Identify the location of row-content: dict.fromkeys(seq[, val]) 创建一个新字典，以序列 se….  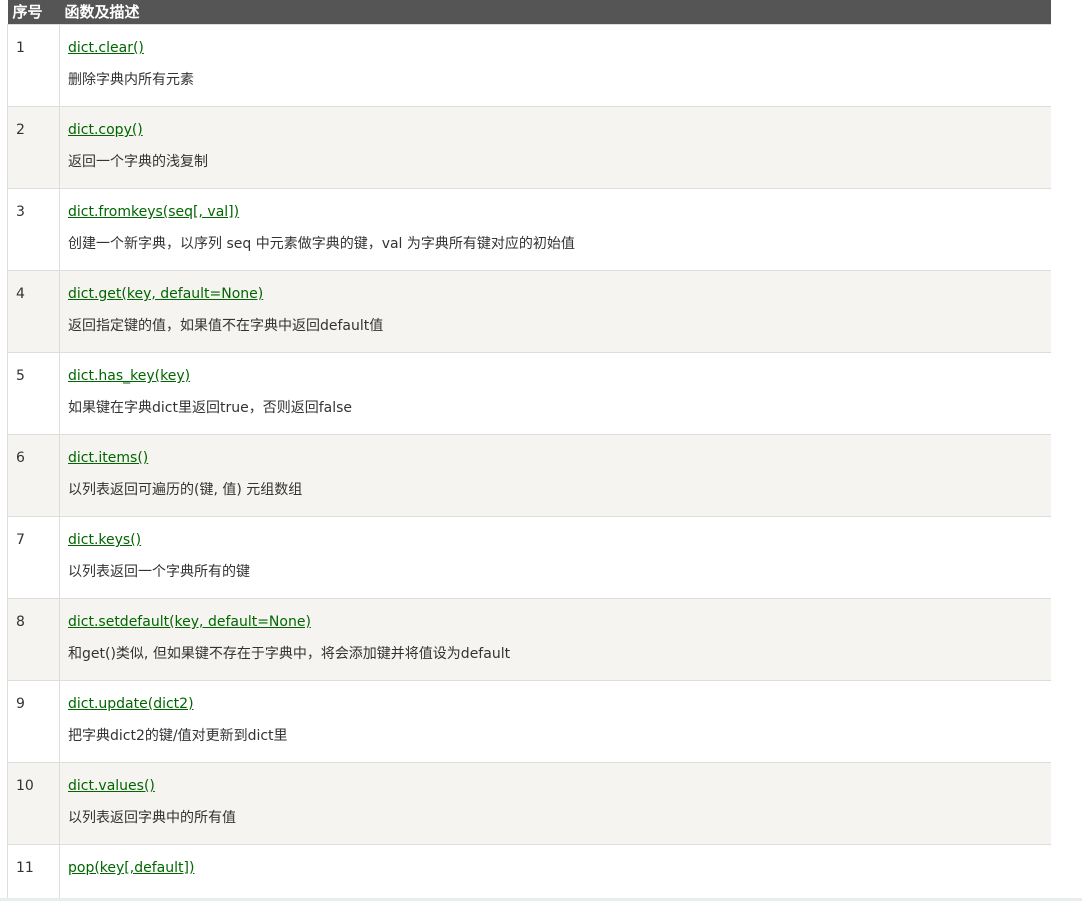
(555, 229).